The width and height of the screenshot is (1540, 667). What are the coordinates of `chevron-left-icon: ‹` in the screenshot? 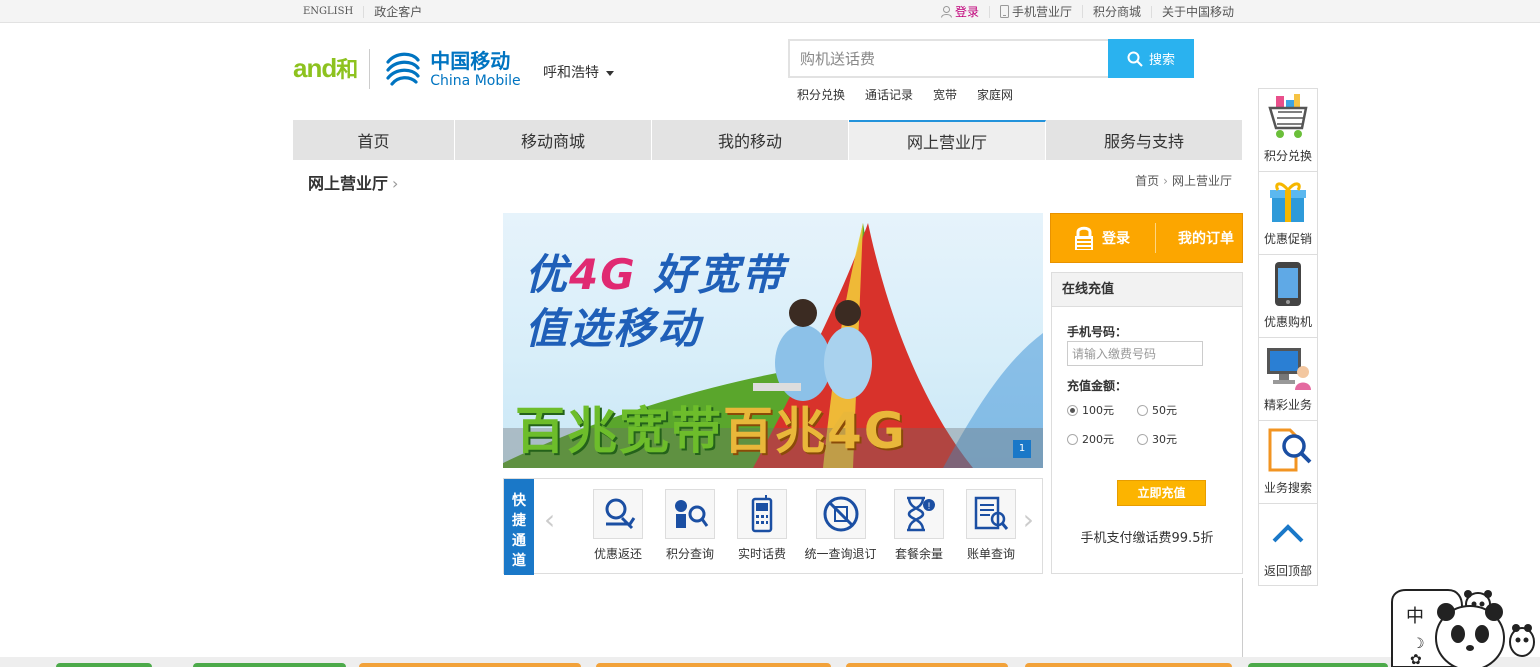 It's located at (549, 519).